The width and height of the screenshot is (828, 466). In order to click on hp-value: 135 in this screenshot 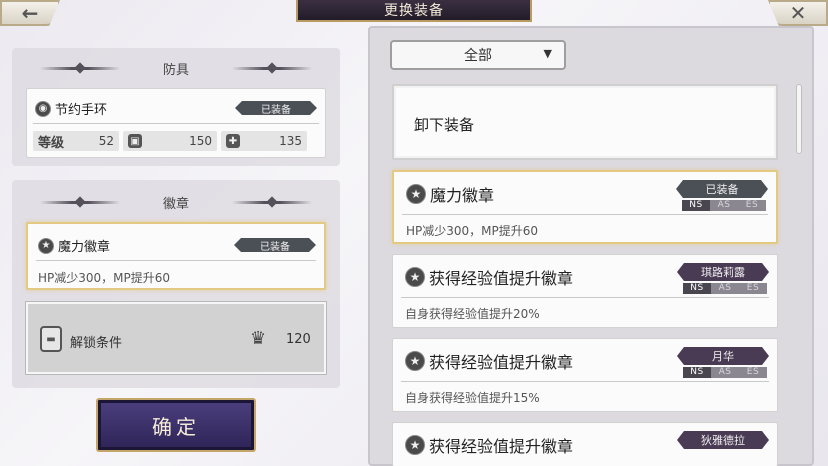, I will do `click(290, 141)`.